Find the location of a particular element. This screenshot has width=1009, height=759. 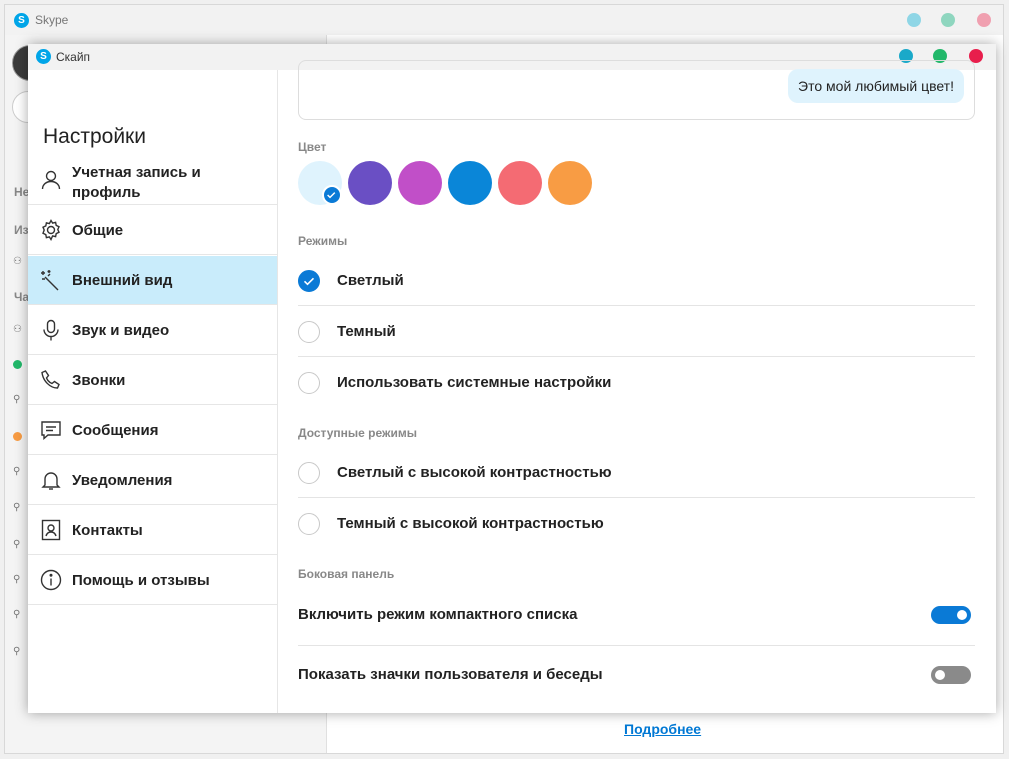

preview-message-bubble: Это мой любимый цвет! is located at coordinates (876, 86).